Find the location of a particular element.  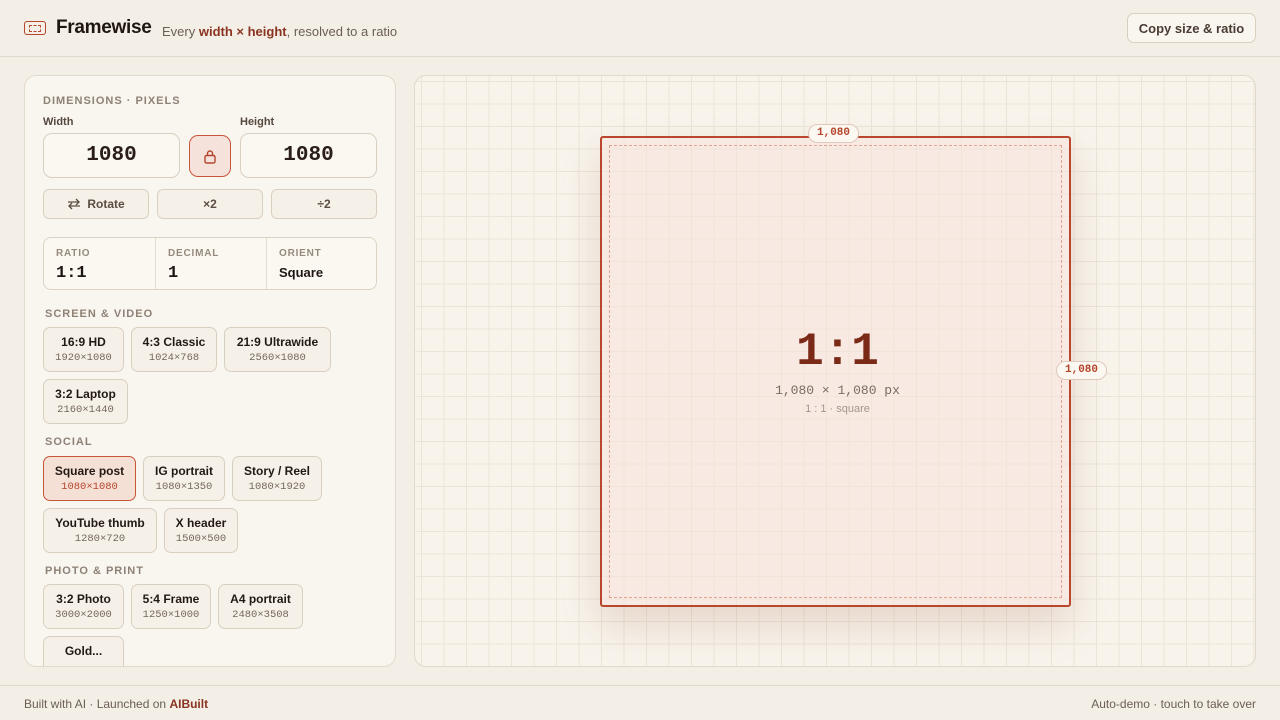

preset-name: YouTube thumb is located at coordinates (100, 523).